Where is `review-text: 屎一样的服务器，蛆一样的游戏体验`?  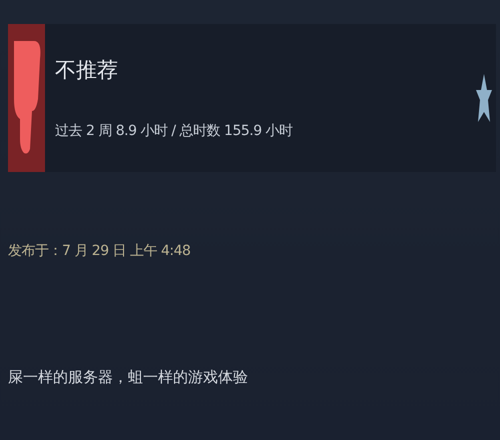 review-text: 屎一样的服务器，蛆一样的游戏体验 is located at coordinates (128, 377).